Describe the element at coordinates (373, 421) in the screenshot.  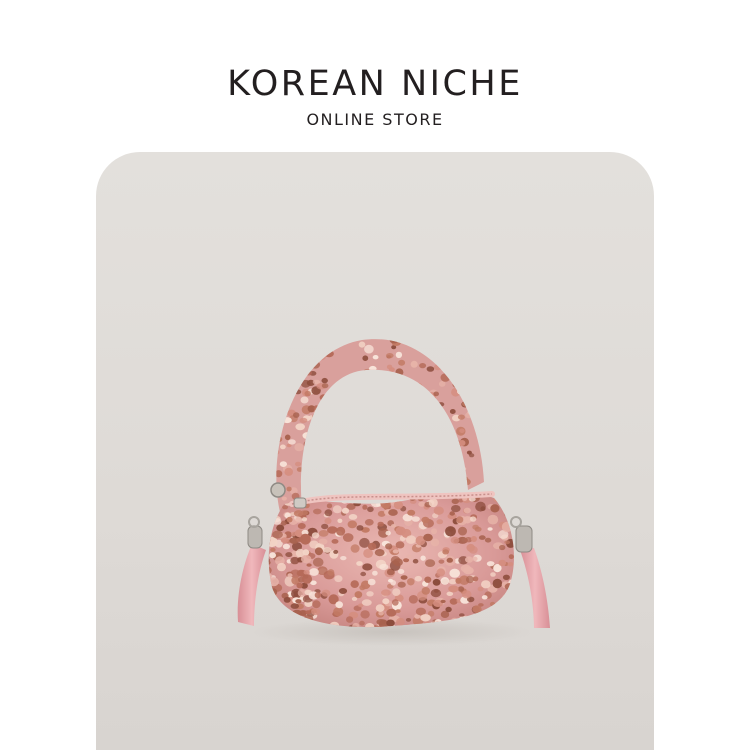
I see `ruched-handle` at that location.